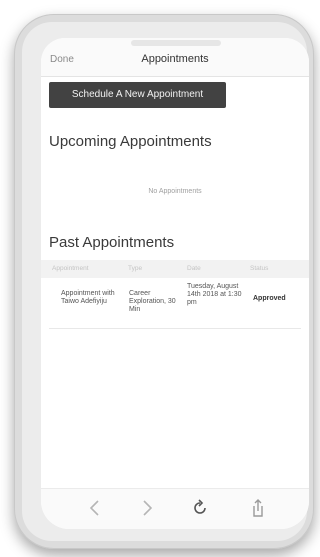 The width and height of the screenshot is (320, 557). Describe the element at coordinates (214, 294) in the screenshot. I see `cell-date: Tuesday, August 14th 2018 at 1:30 pm` at that location.